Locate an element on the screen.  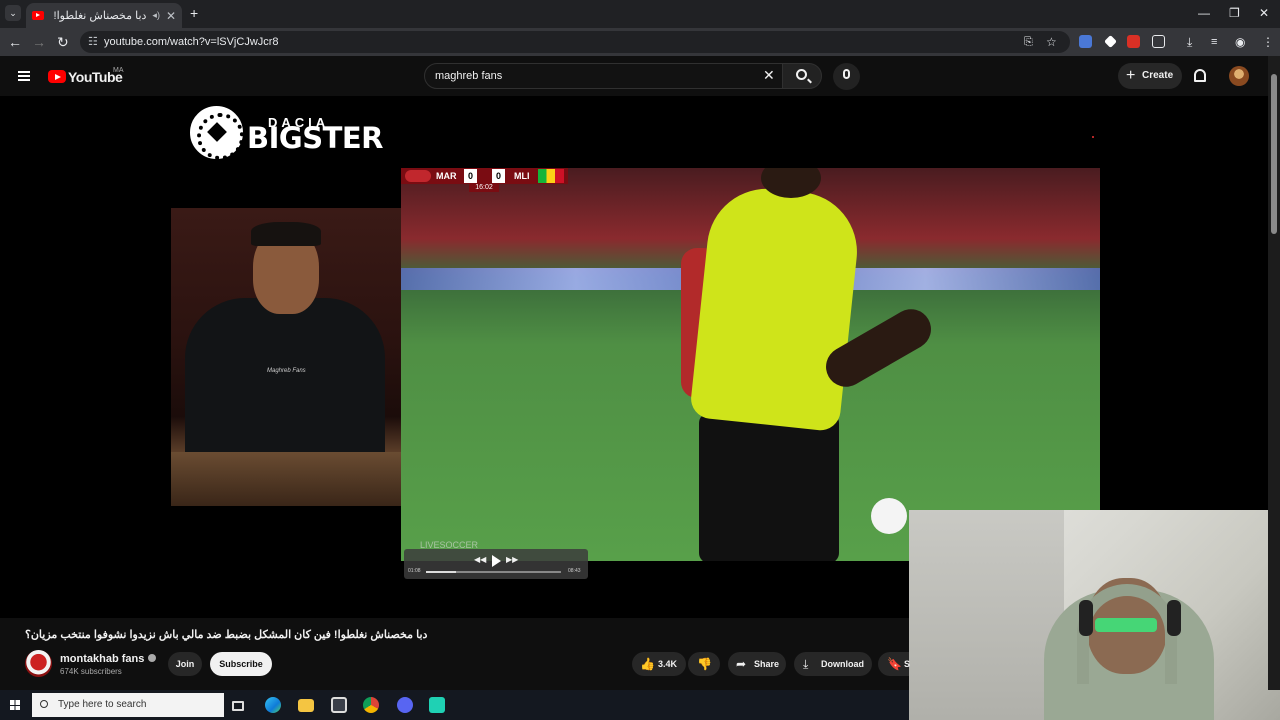
puzzle-icon is located at coordinates (1158, 41).